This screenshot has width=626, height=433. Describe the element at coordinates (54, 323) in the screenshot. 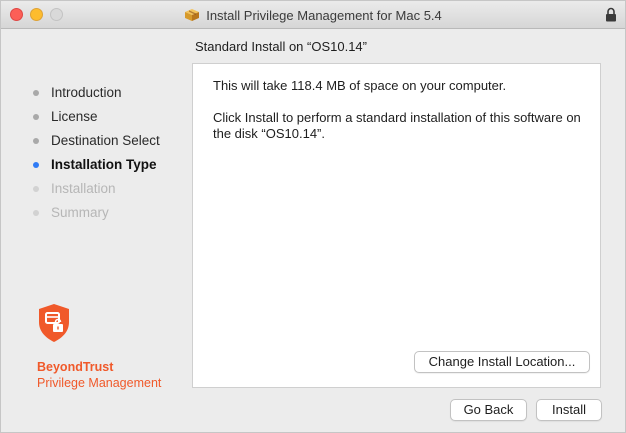

I see `beyondtrust-shield-icon` at that location.